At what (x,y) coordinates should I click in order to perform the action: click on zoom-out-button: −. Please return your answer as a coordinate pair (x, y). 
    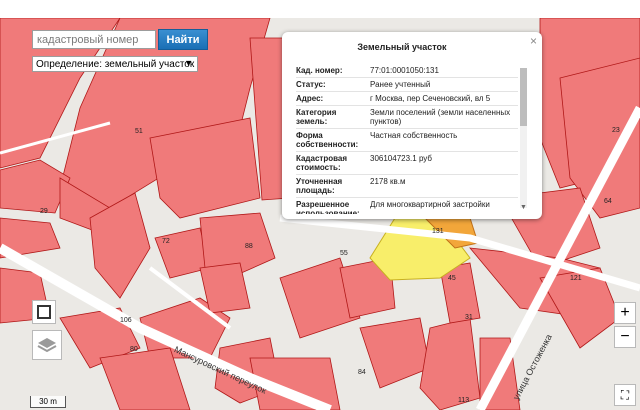
    Looking at the image, I should click on (625, 337).